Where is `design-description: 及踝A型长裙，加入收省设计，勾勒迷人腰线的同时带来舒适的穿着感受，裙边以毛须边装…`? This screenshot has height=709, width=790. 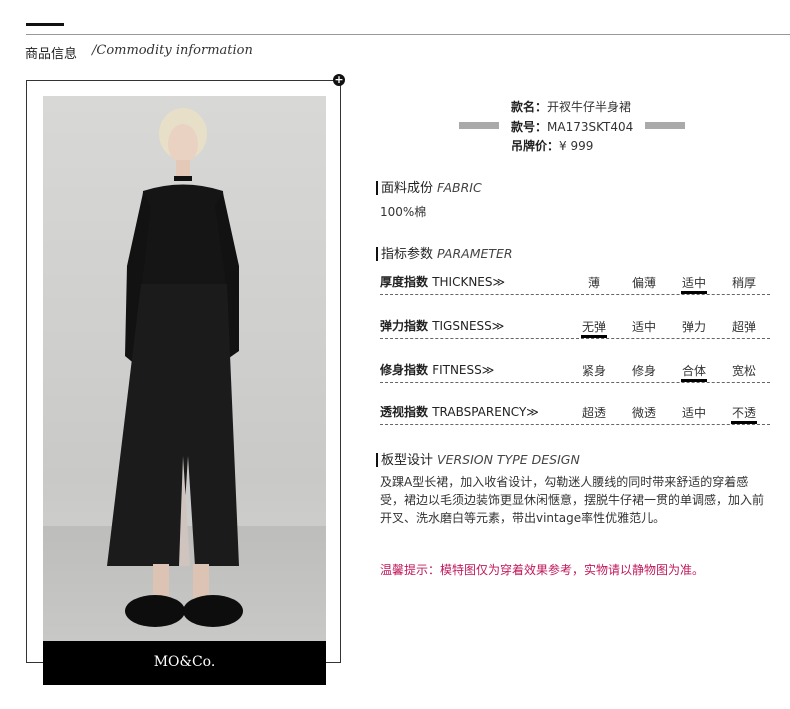
design-description: 及踝A型长裙，加入收省设计，勾勒迷人腰线的同时带来舒适的穿着感受，裙边以毛须边装… is located at coordinates (572, 500).